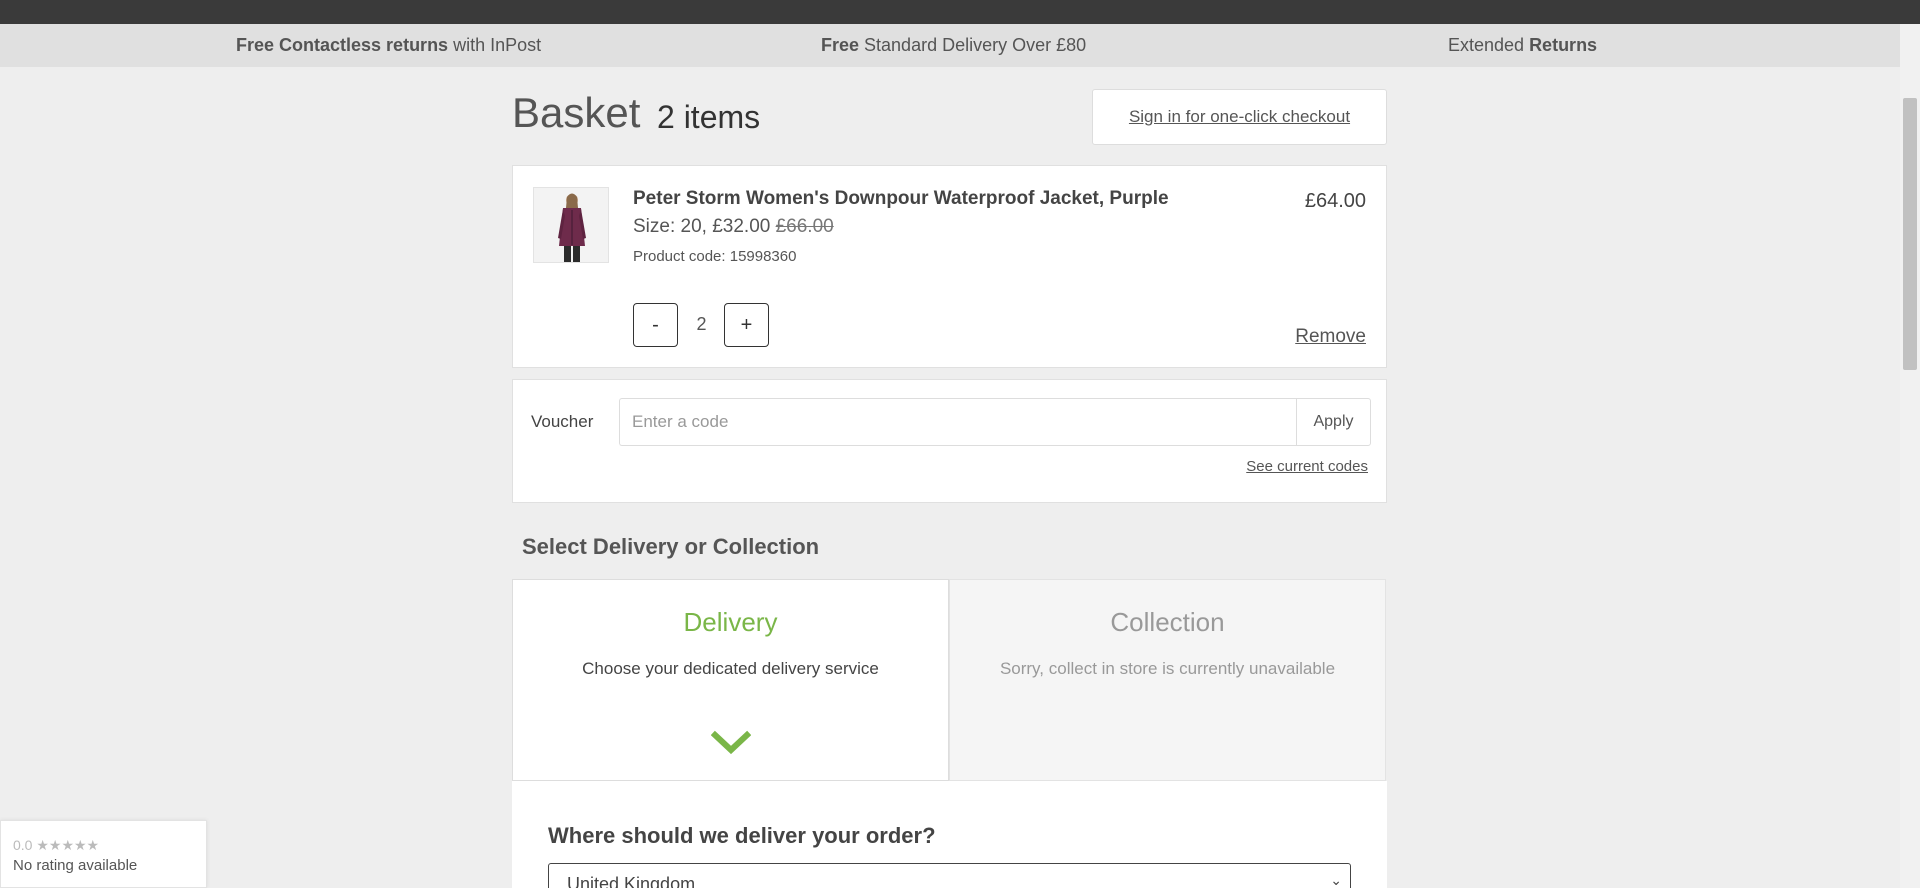  Describe the element at coordinates (342, 45) in the screenshot. I see `promo-returns-bold: Free Contactless returns` at that location.